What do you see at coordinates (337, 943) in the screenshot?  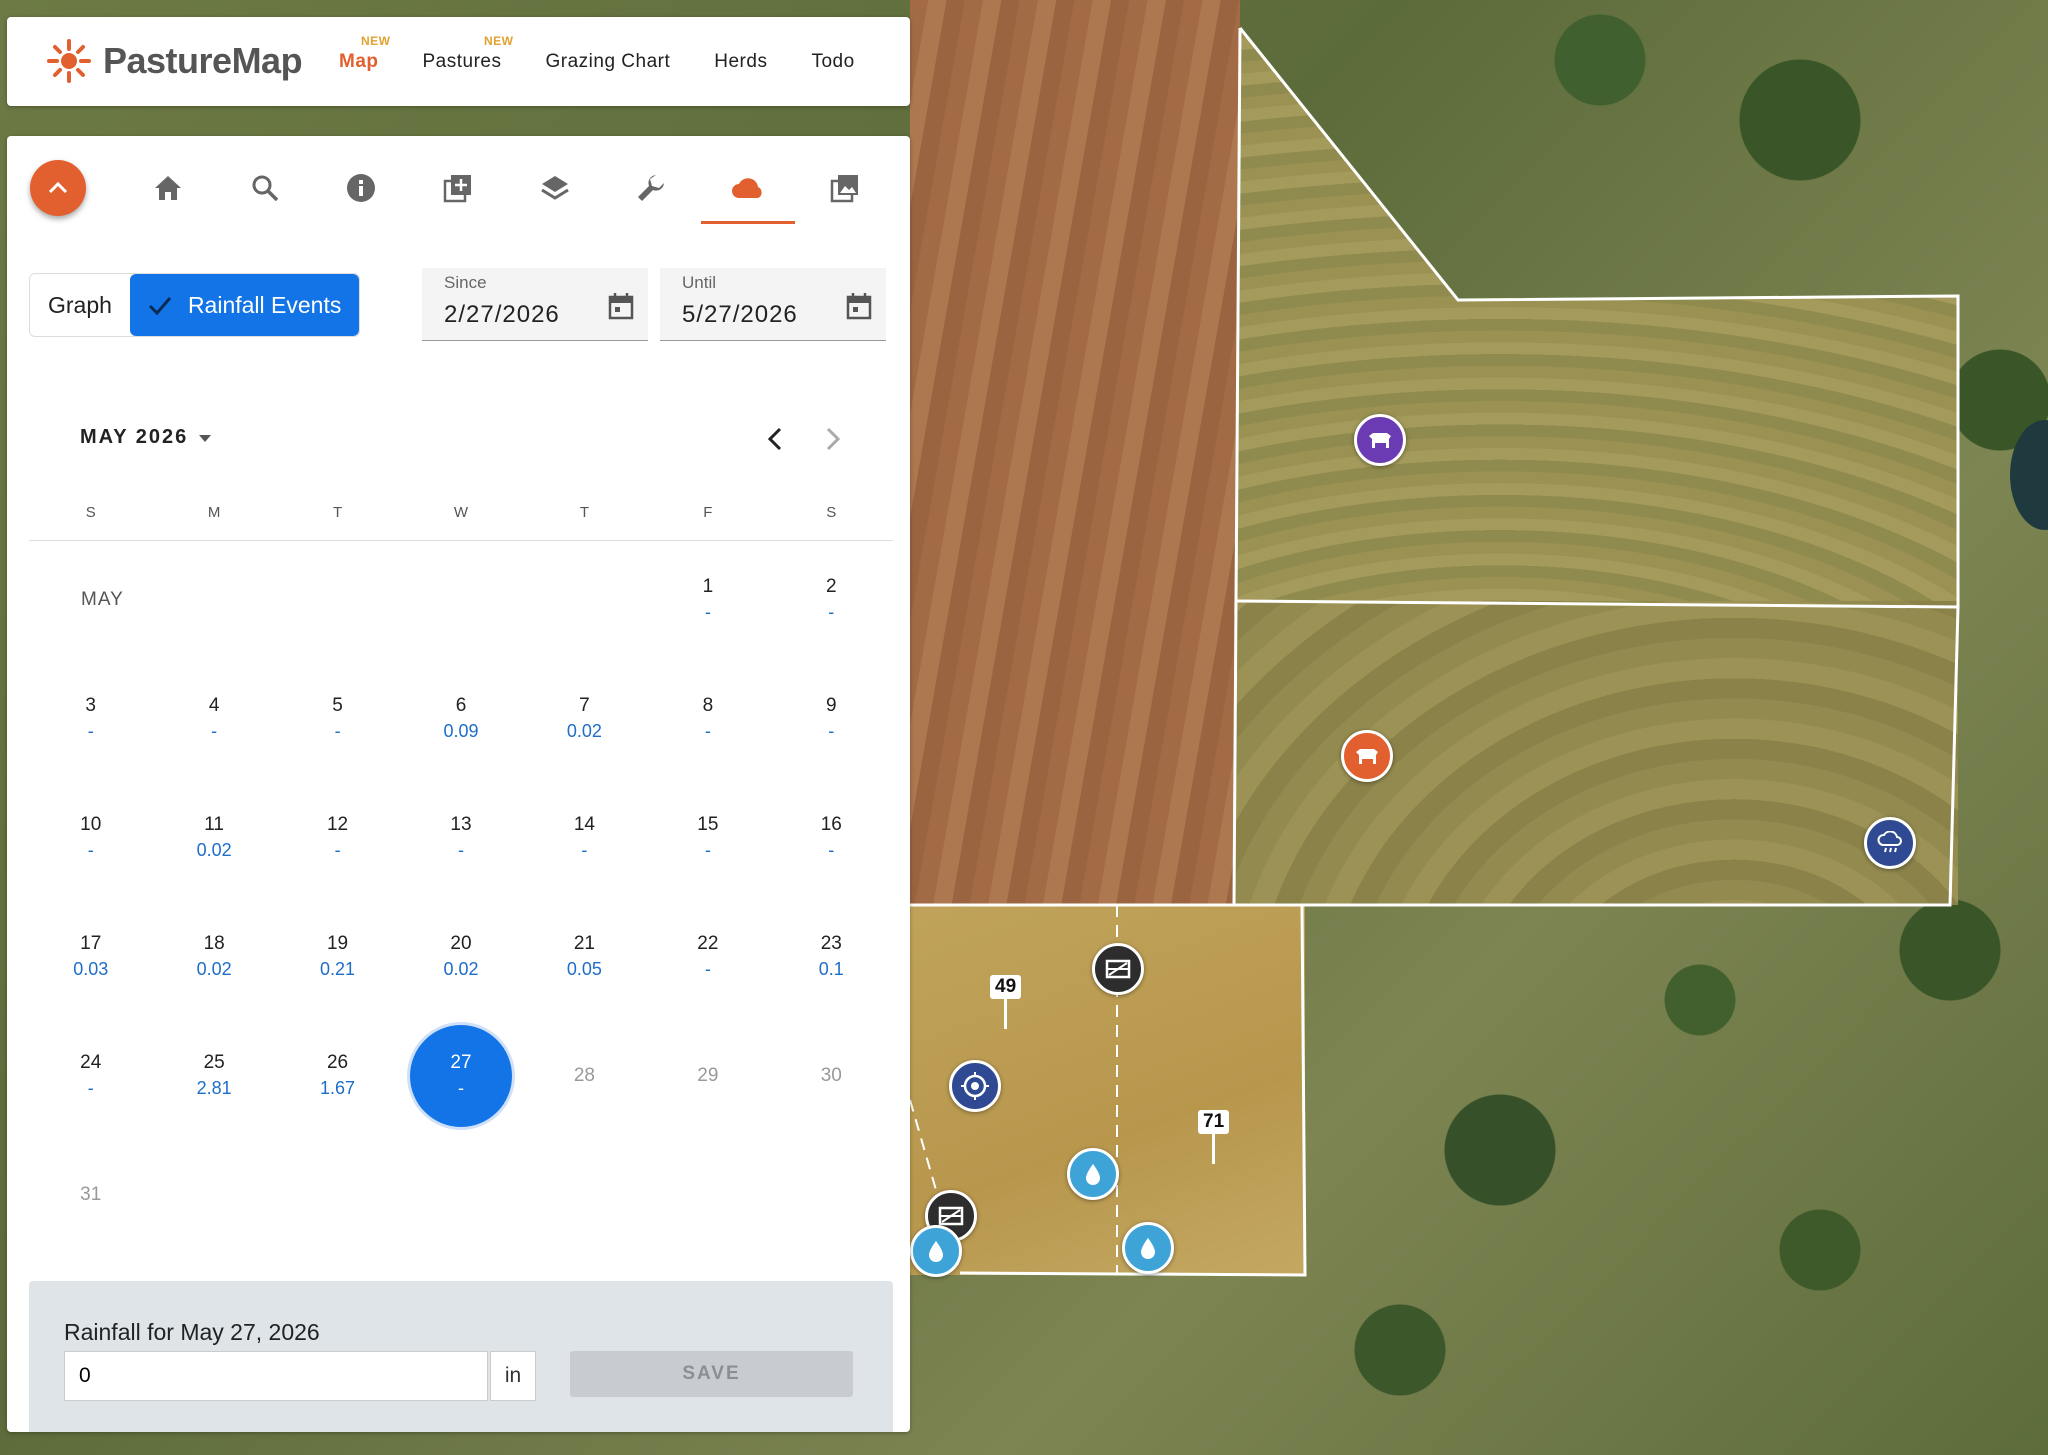 I see `day-number: 19` at bounding box center [337, 943].